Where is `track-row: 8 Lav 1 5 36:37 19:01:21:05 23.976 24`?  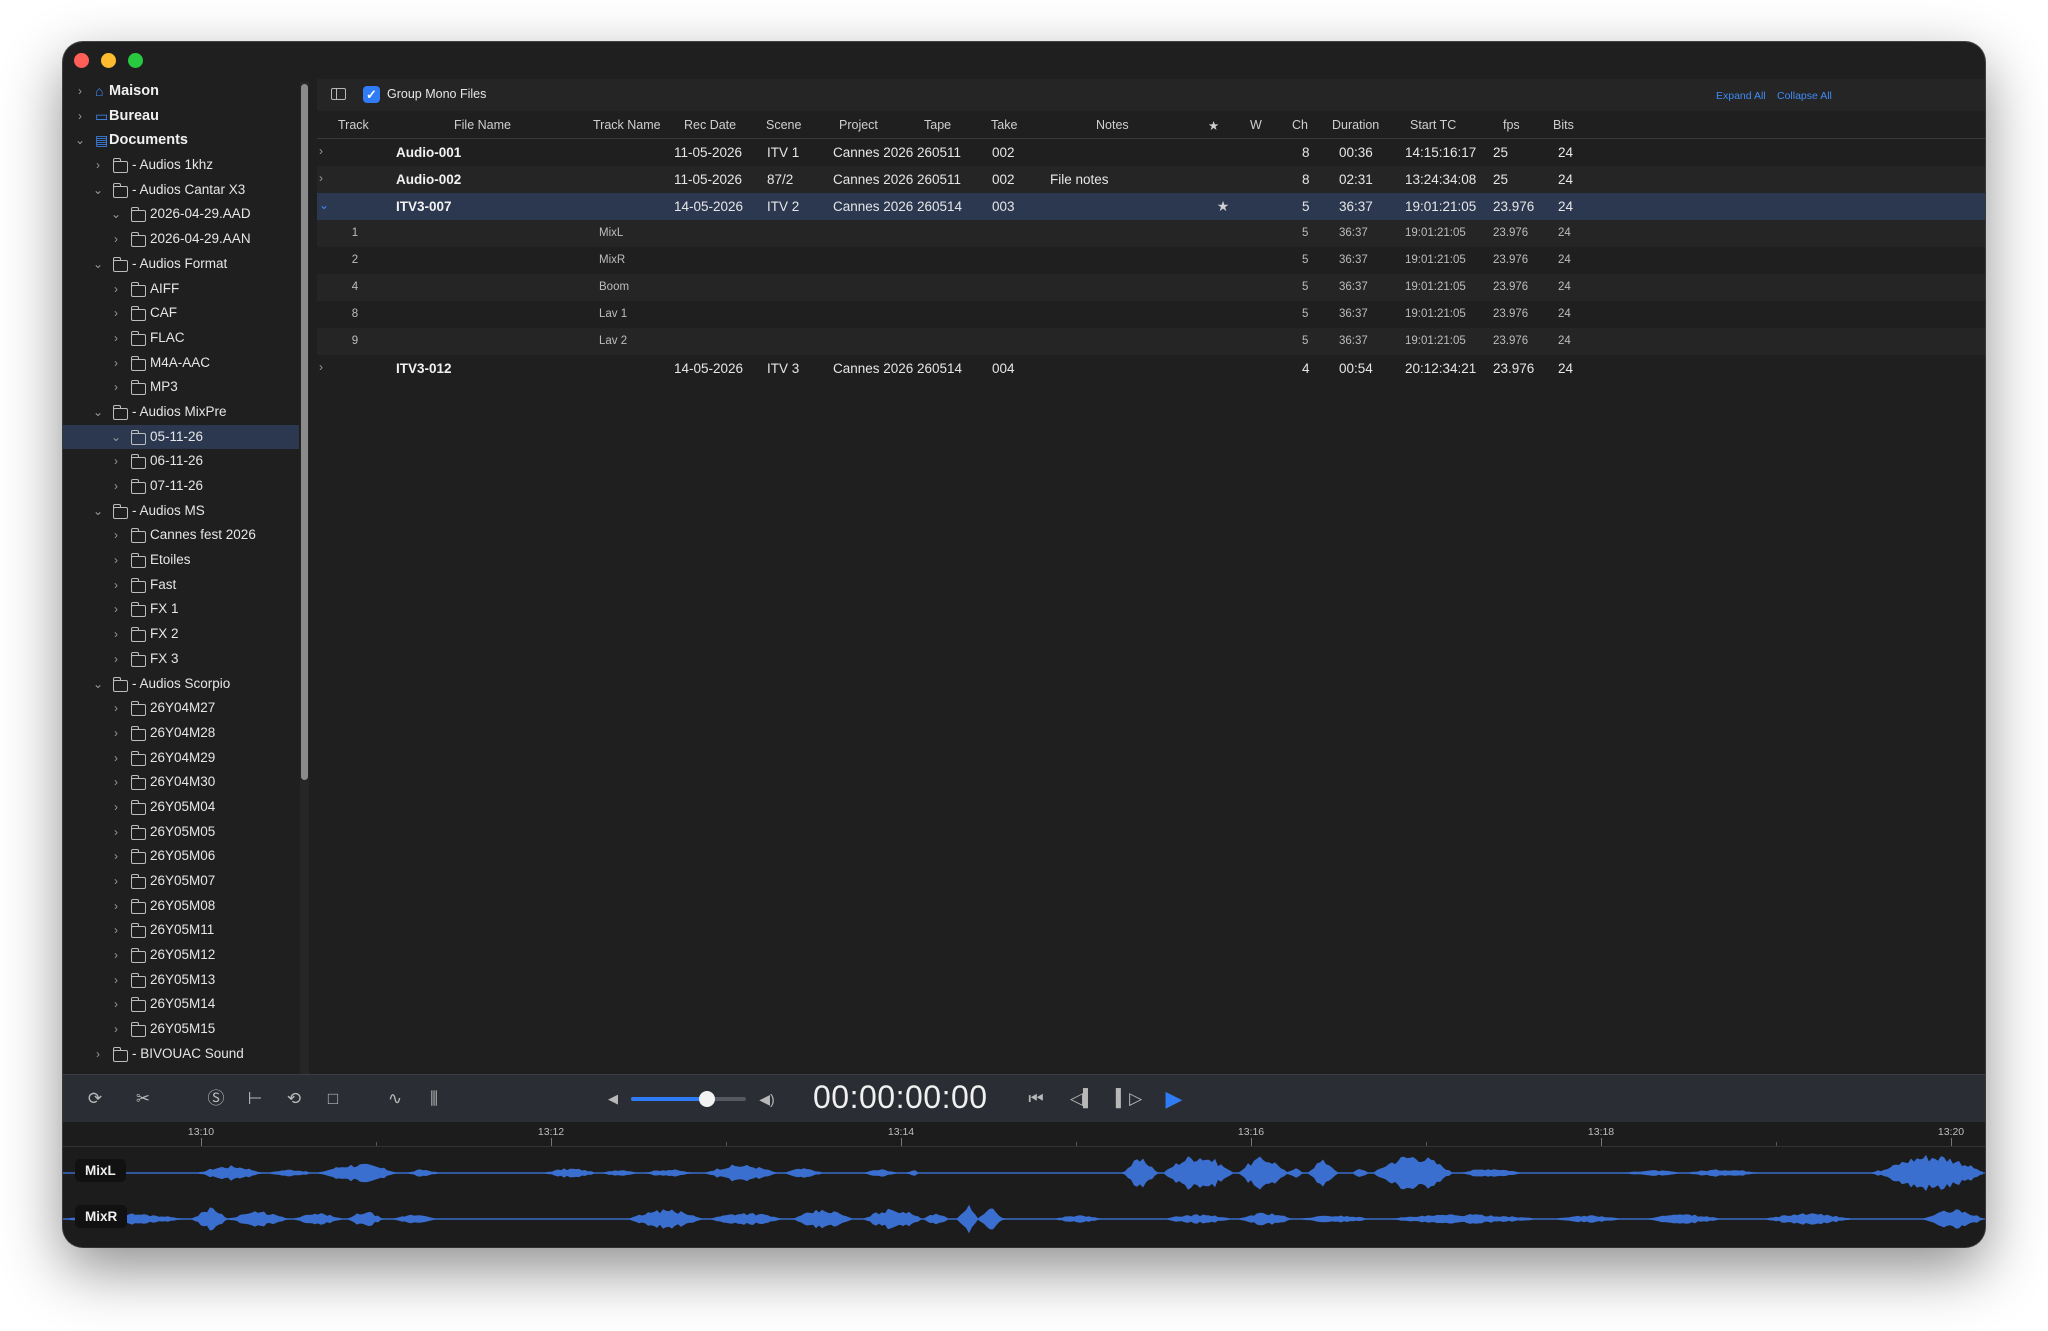
track-row: 8 Lav 1 5 36:37 19:01:21:05 23.976 24 is located at coordinates (1151, 314).